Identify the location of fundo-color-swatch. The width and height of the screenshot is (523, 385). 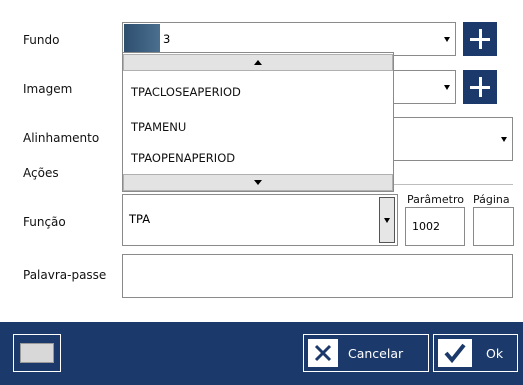
(142, 39).